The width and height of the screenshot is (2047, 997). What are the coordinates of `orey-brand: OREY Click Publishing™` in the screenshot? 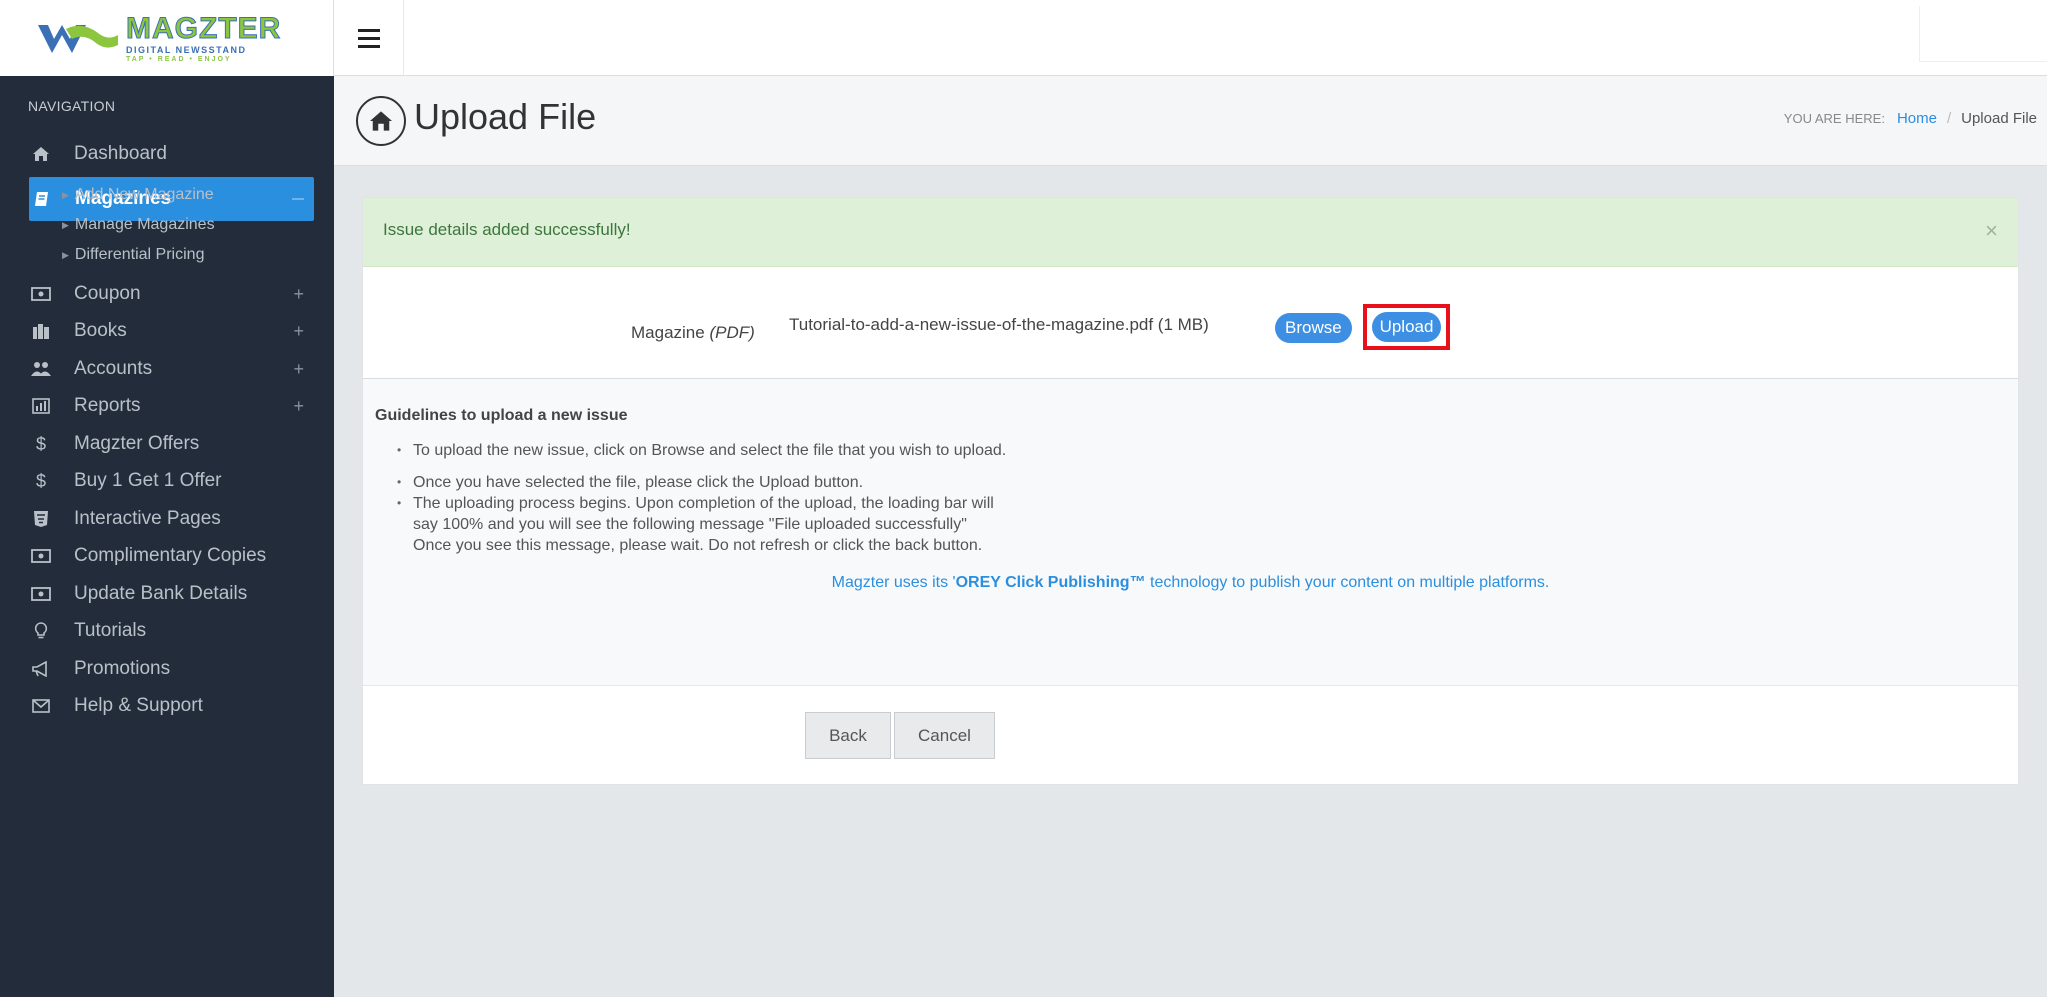 It's located at (1050, 582).